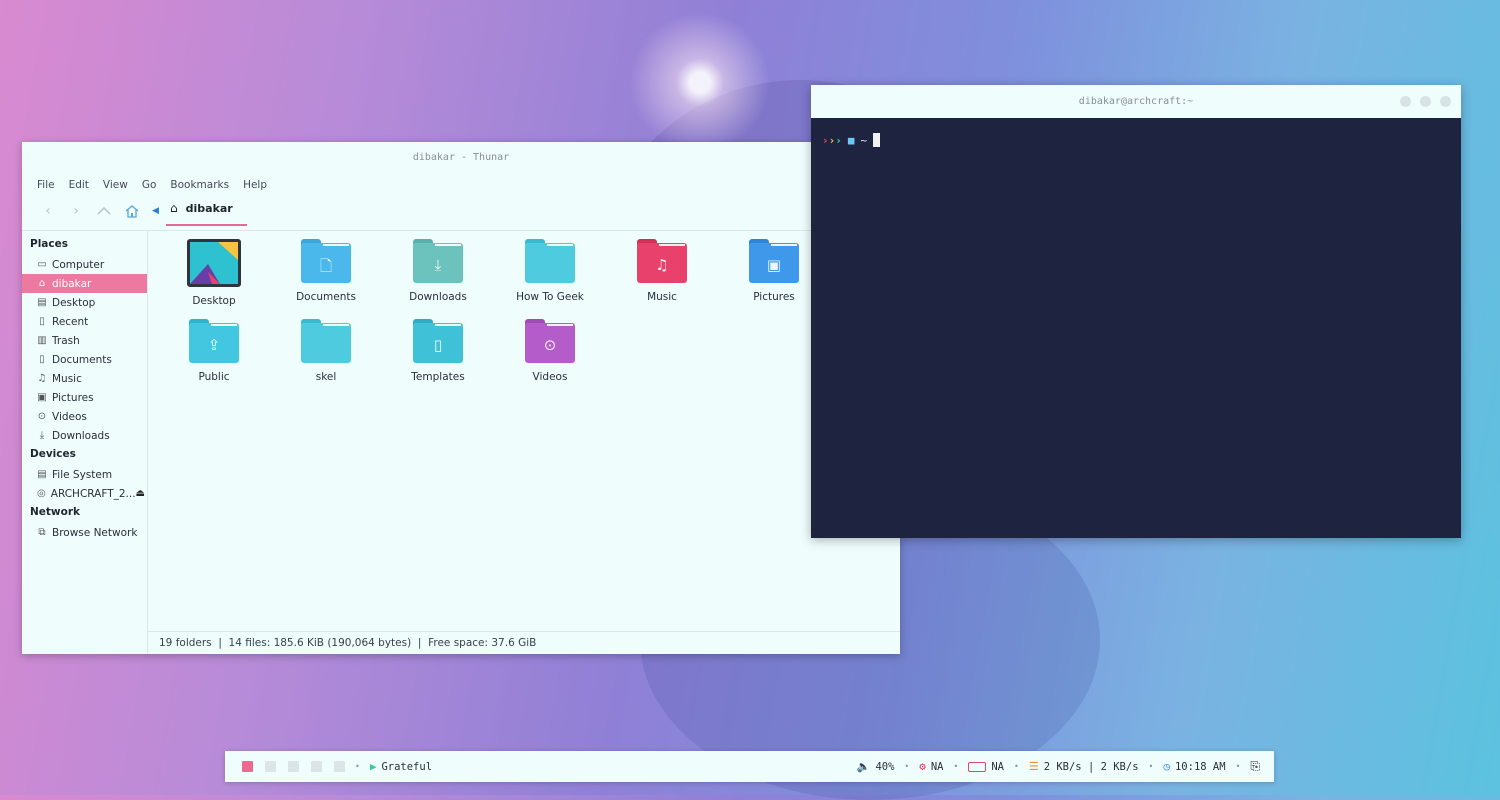 This screenshot has width=1500, height=800. I want to click on file-item-public: ⇪ Public, so click(214, 351).